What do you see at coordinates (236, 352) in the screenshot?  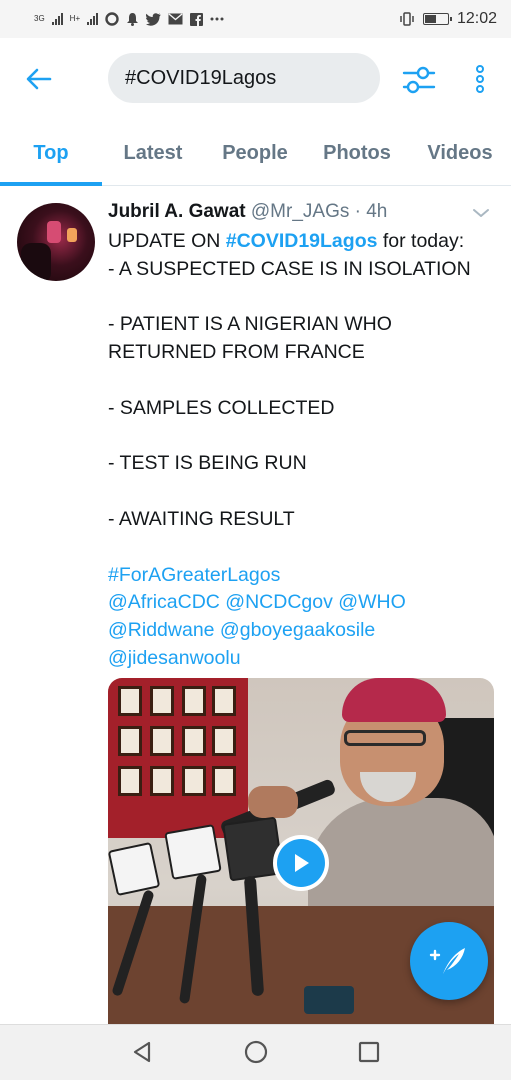 I see `tweet-line: RETURNED FROM FRANCE` at bounding box center [236, 352].